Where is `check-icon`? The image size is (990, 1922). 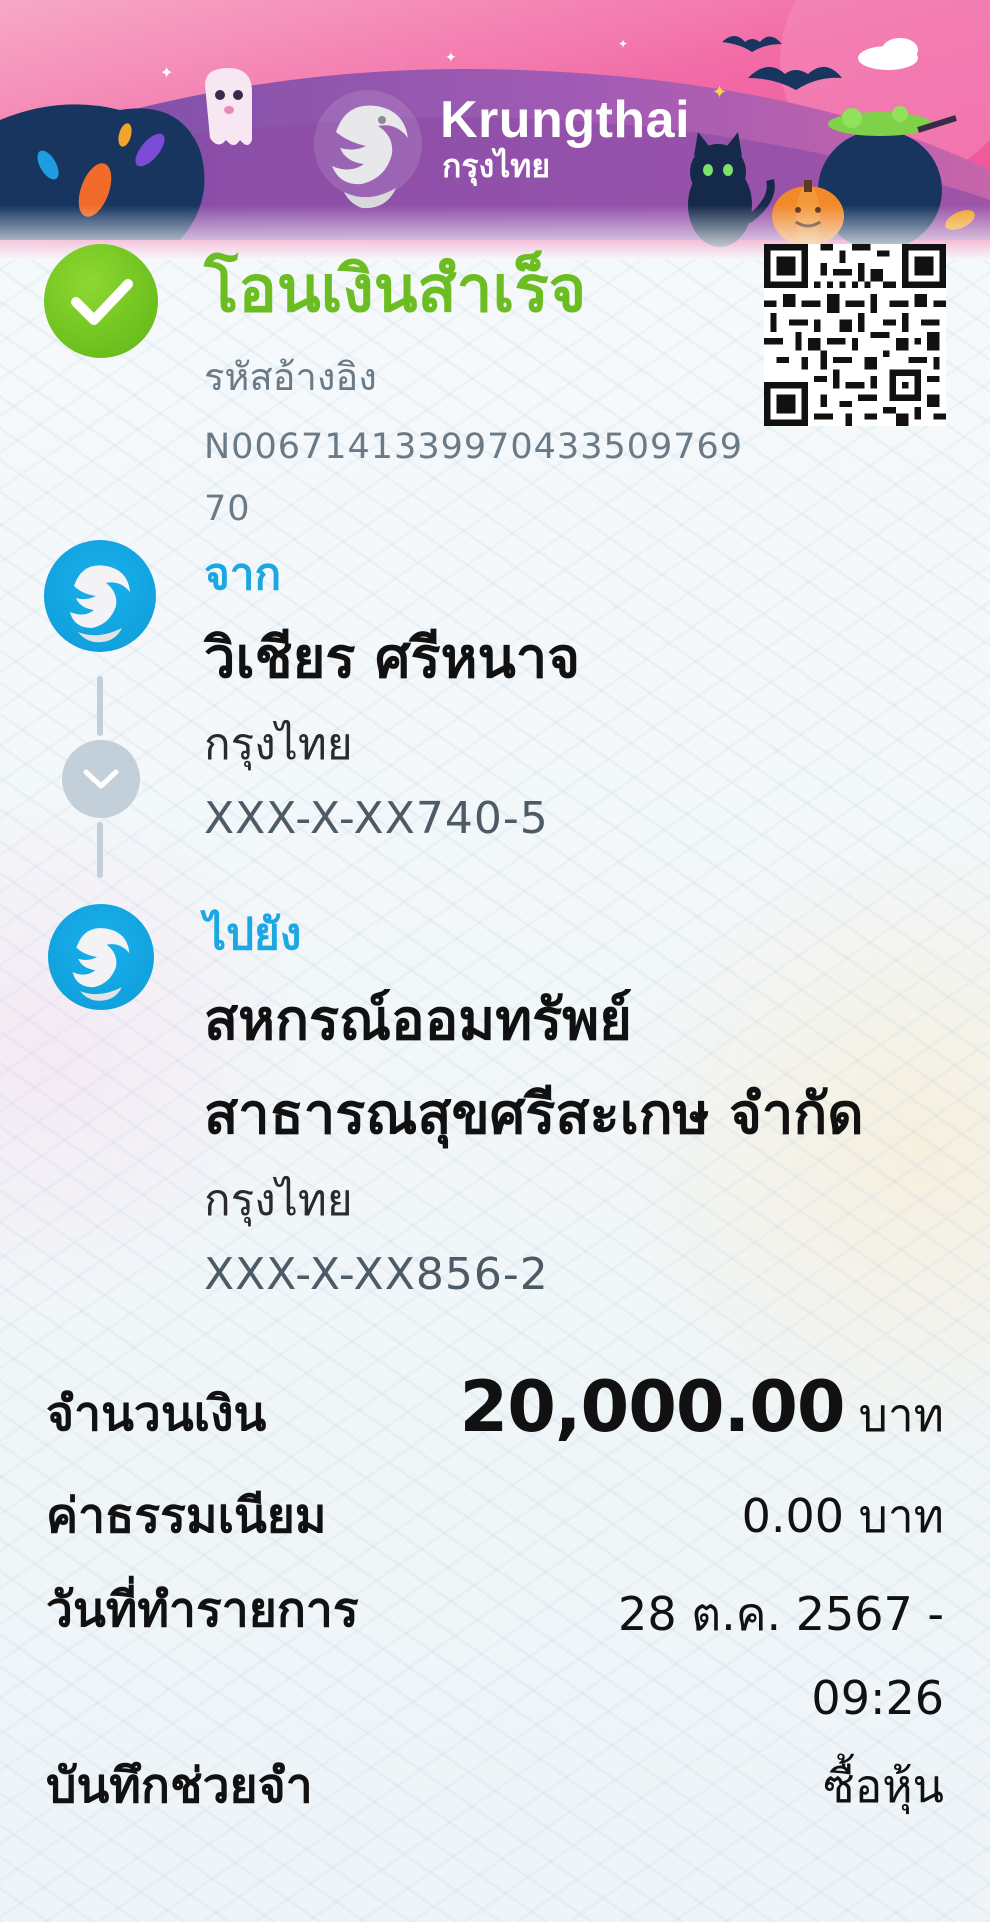
check-icon is located at coordinates (102, 302).